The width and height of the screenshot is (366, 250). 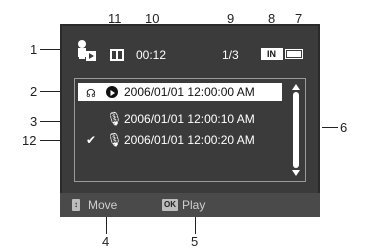 I want to click on callout-4: 4, so click(x=106, y=241).